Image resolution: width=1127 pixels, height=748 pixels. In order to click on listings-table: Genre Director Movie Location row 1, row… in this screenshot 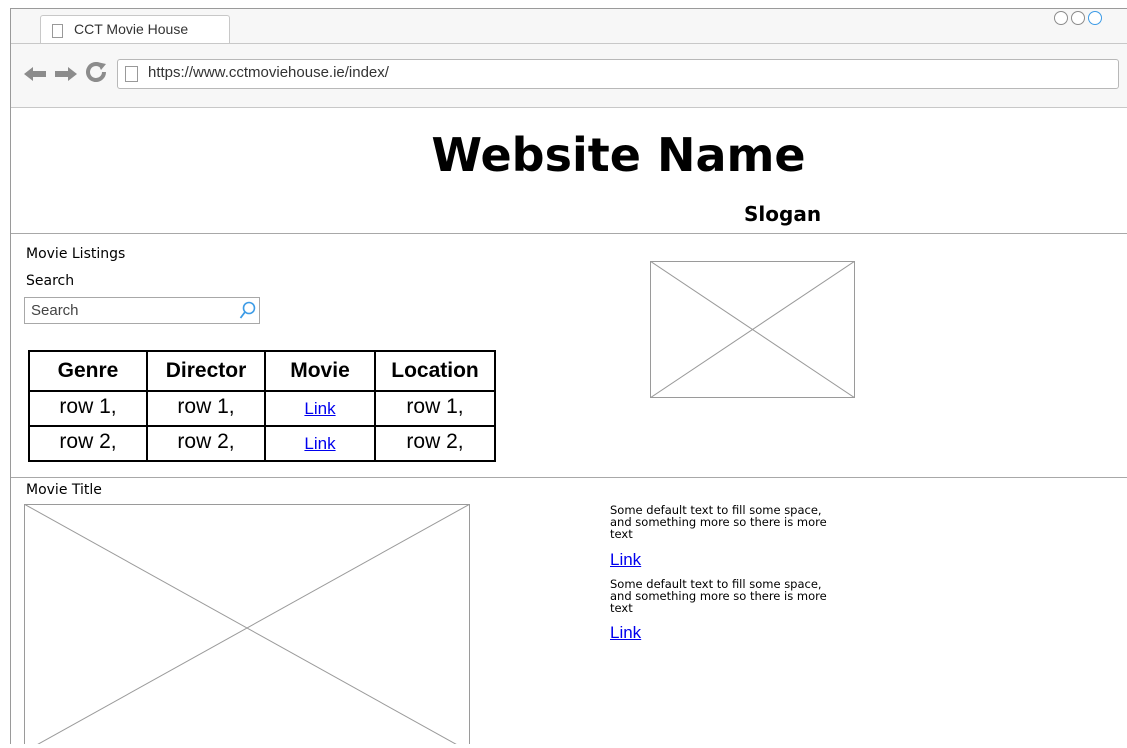, I will do `click(262, 406)`.